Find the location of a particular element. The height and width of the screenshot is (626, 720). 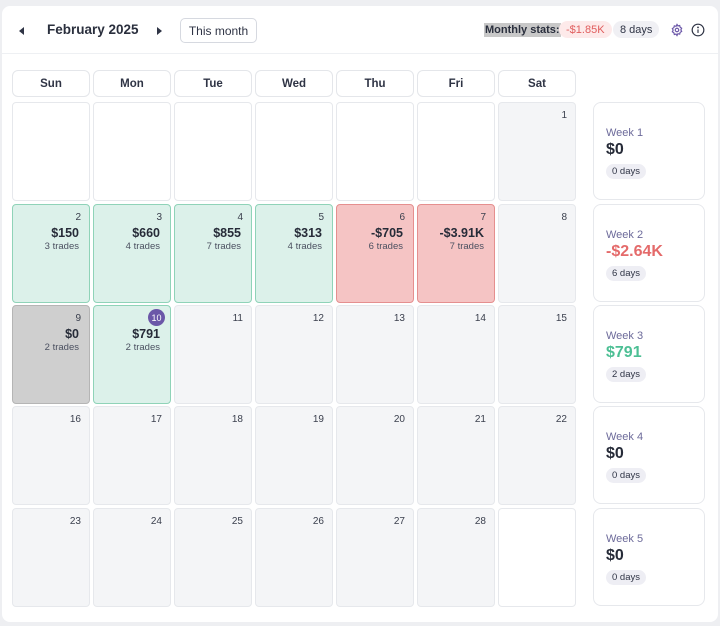

day-cell-10: 10 $791 2 trades is located at coordinates (132, 354).